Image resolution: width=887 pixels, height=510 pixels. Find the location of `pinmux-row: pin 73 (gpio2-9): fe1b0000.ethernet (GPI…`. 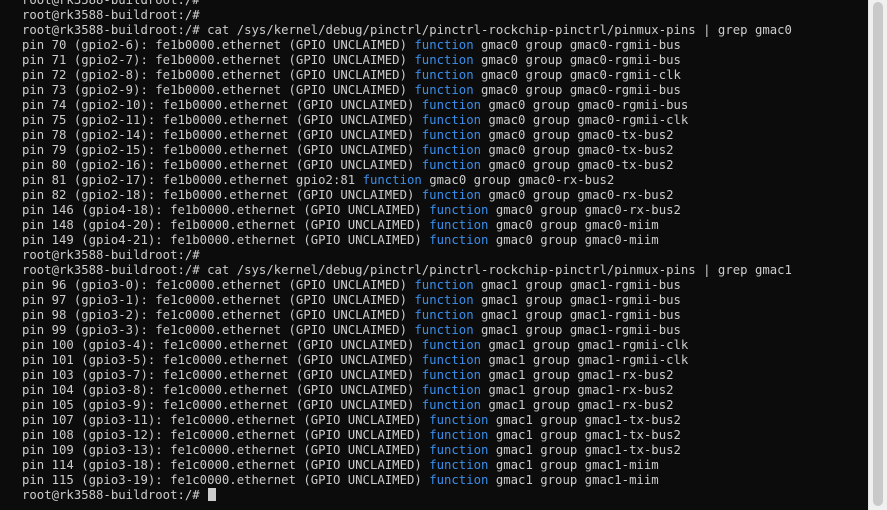

pinmux-row: pin 73 (gpio2-9): fe1b0000.ethernet (GPI… is located at coordinates (445, 90).